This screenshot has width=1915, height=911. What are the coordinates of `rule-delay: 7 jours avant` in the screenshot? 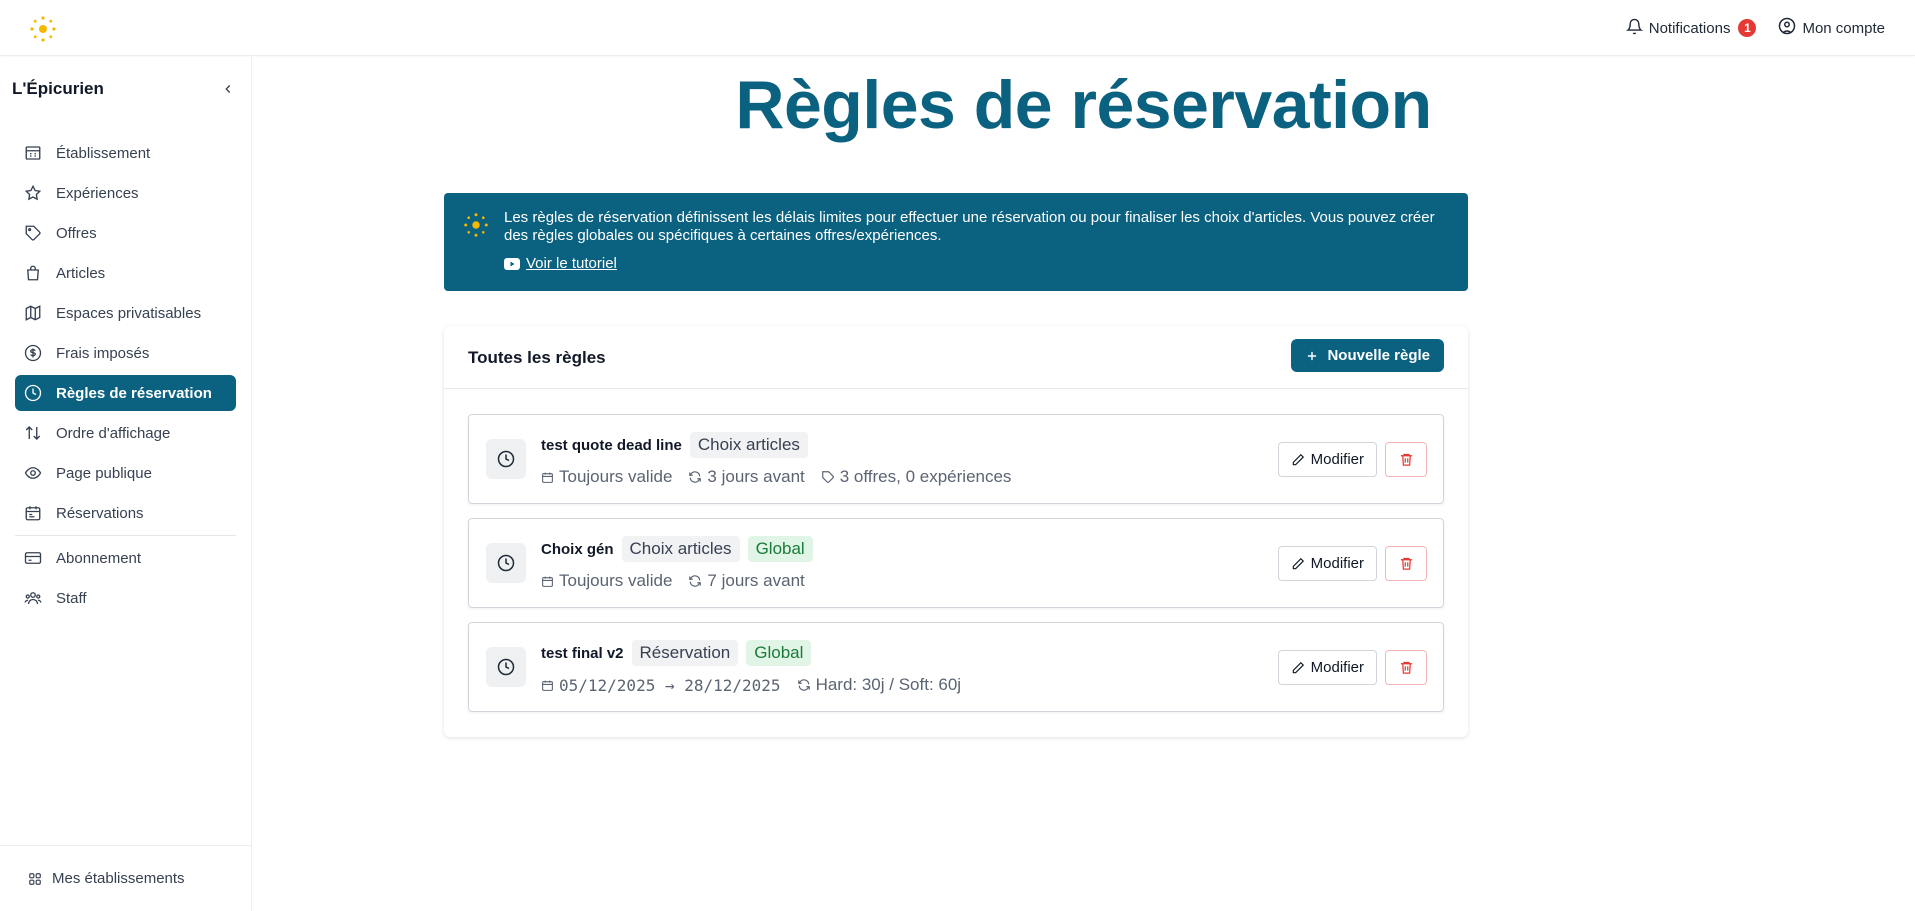 It's located at (746, 581).